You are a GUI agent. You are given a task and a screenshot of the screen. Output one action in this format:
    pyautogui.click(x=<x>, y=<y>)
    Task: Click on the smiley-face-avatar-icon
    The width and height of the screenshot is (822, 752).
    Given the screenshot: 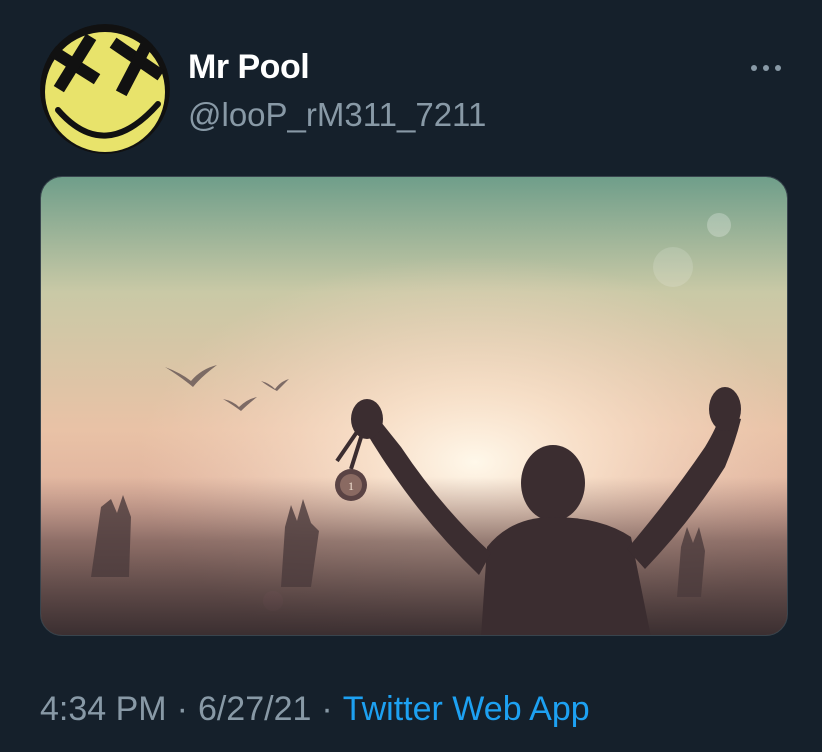 What is the action you would take?
    pyautogui.click(x=105, y=89)
    